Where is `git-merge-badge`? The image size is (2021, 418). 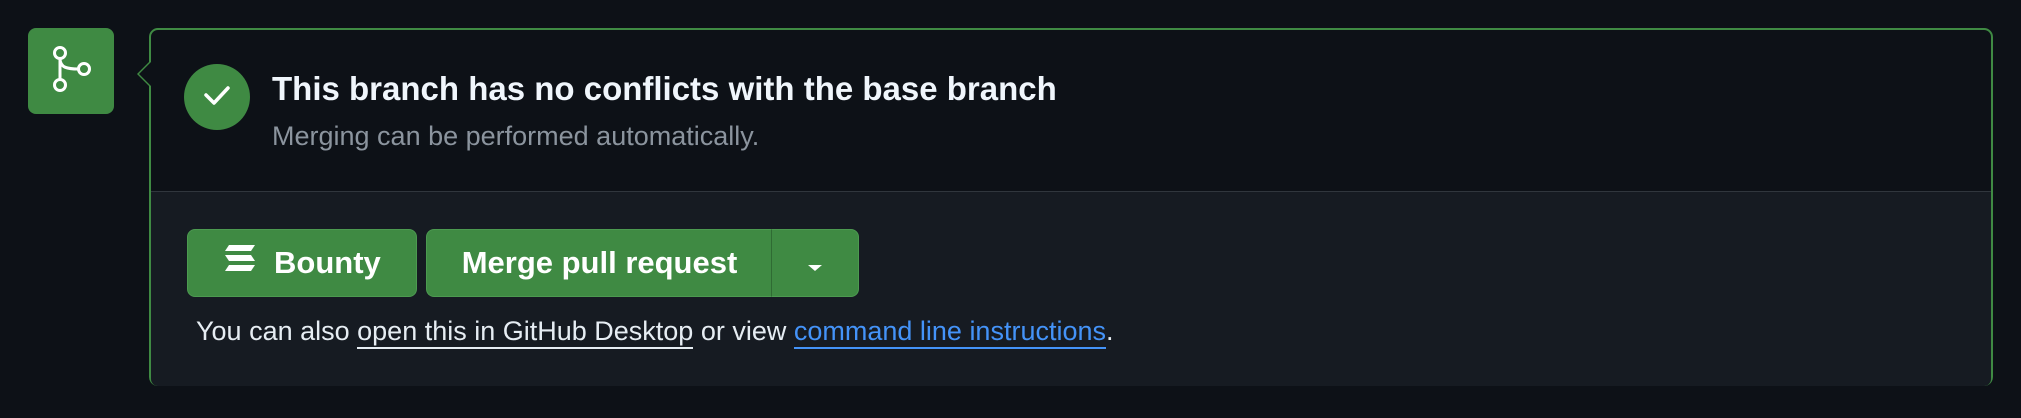 git-merge-badge is located at coordinates (71, 71).